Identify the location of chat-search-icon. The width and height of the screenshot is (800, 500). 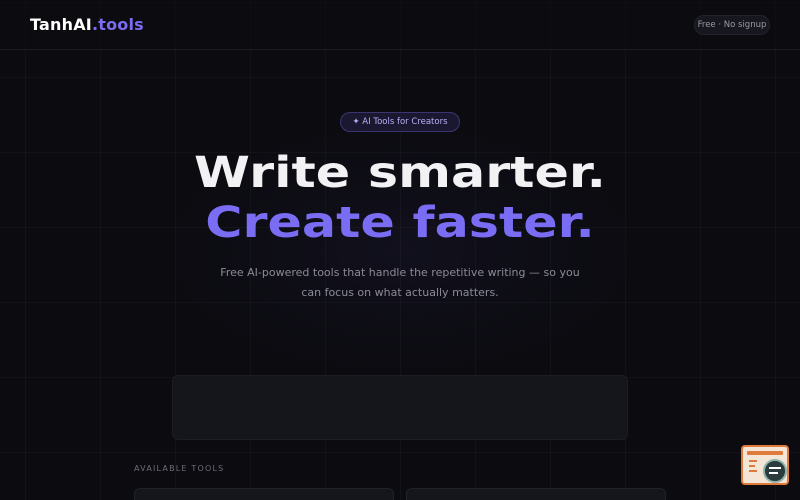
(765, 465).